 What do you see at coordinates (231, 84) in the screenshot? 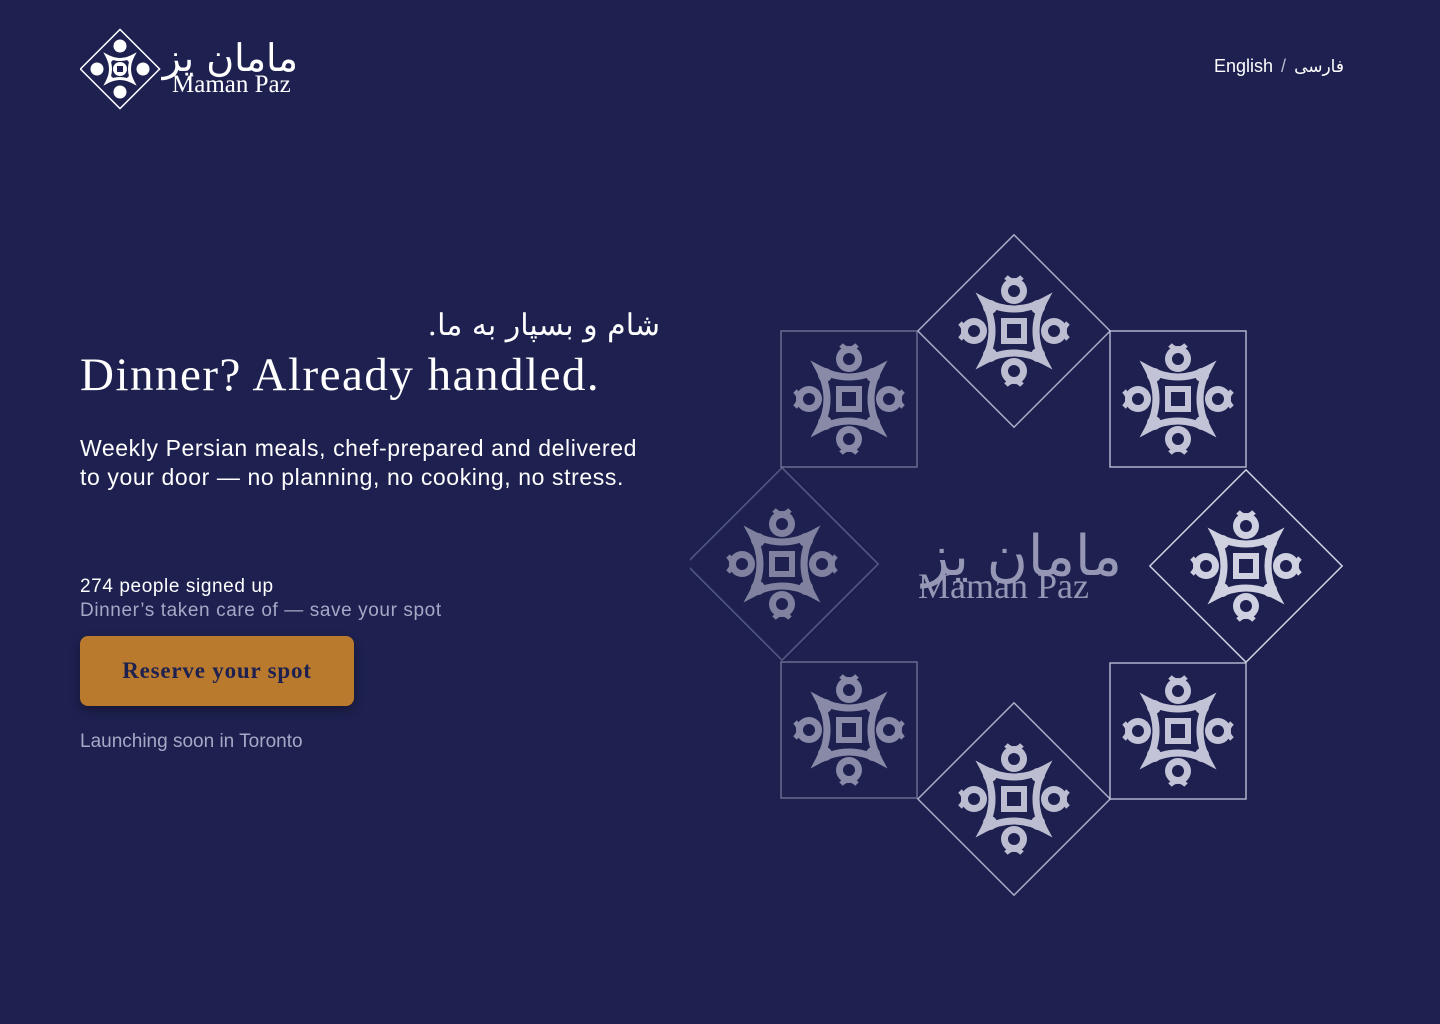
I see `brand-name-en: Maman Paz` at bounding box center [231, 84].